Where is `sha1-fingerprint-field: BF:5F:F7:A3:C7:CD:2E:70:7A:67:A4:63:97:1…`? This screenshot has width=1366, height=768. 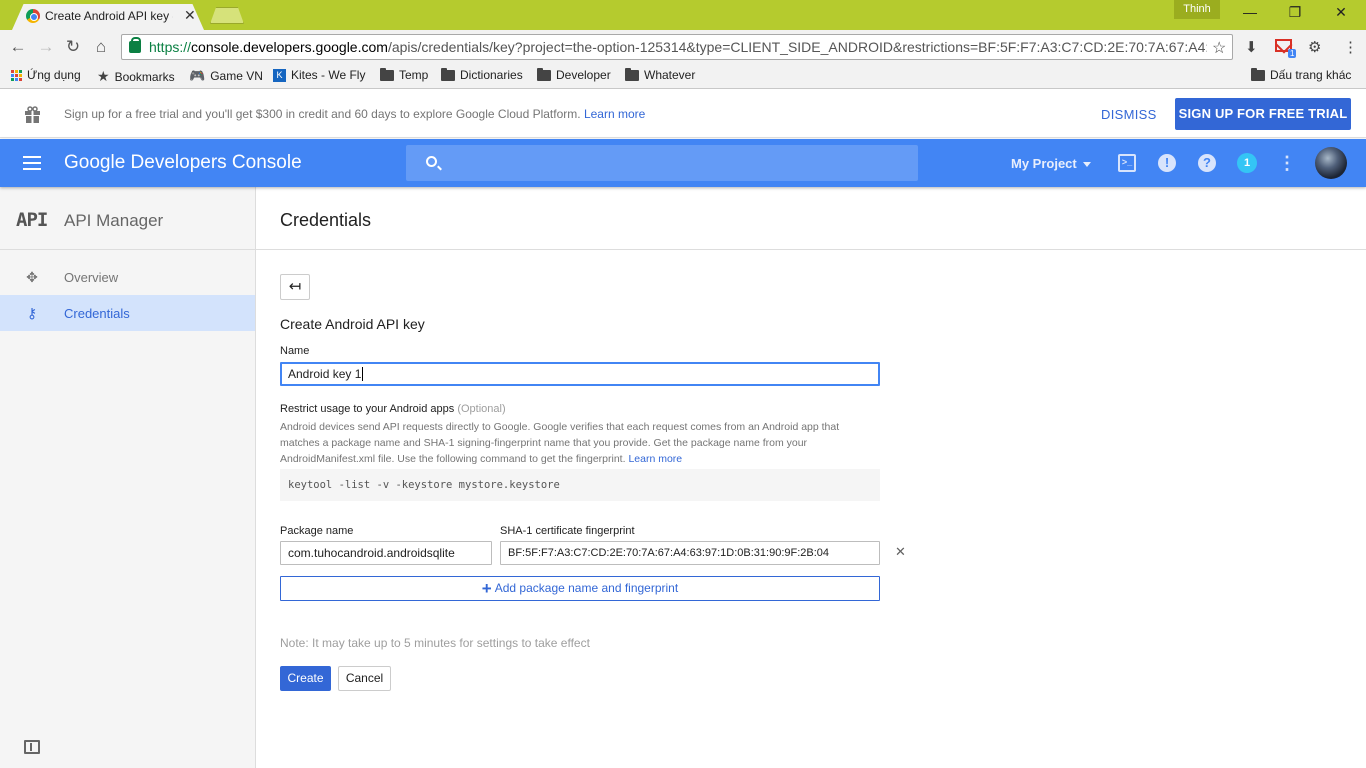
sha1-fingerprint-field: BF:5F:F7:A3:C7:CD:2E:70:7A:67:A4:63:97:1… is located at coordinates (690, 553).